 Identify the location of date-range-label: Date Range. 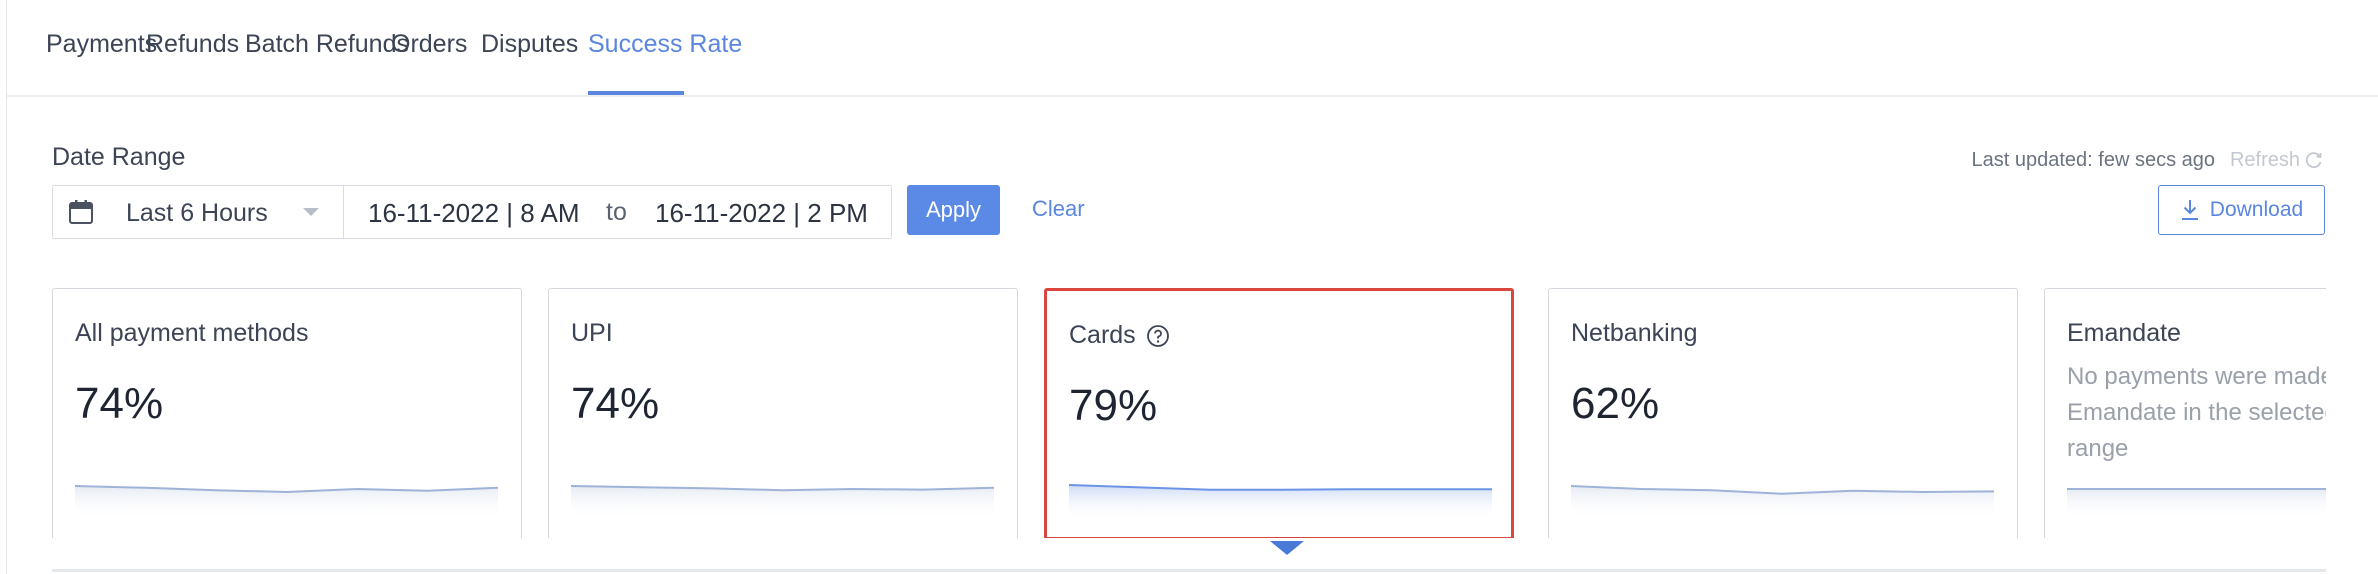
(119, 157).